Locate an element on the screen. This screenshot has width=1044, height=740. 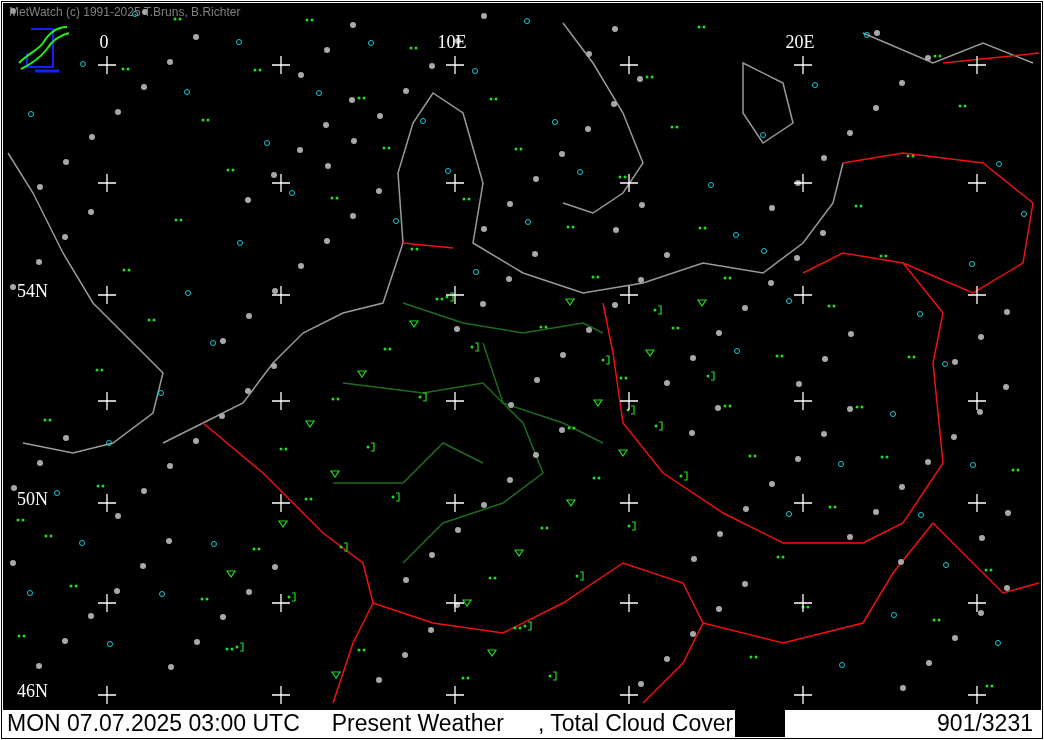
overlay-text: , Total Cloud Cover is located at coordinates (635, 723).